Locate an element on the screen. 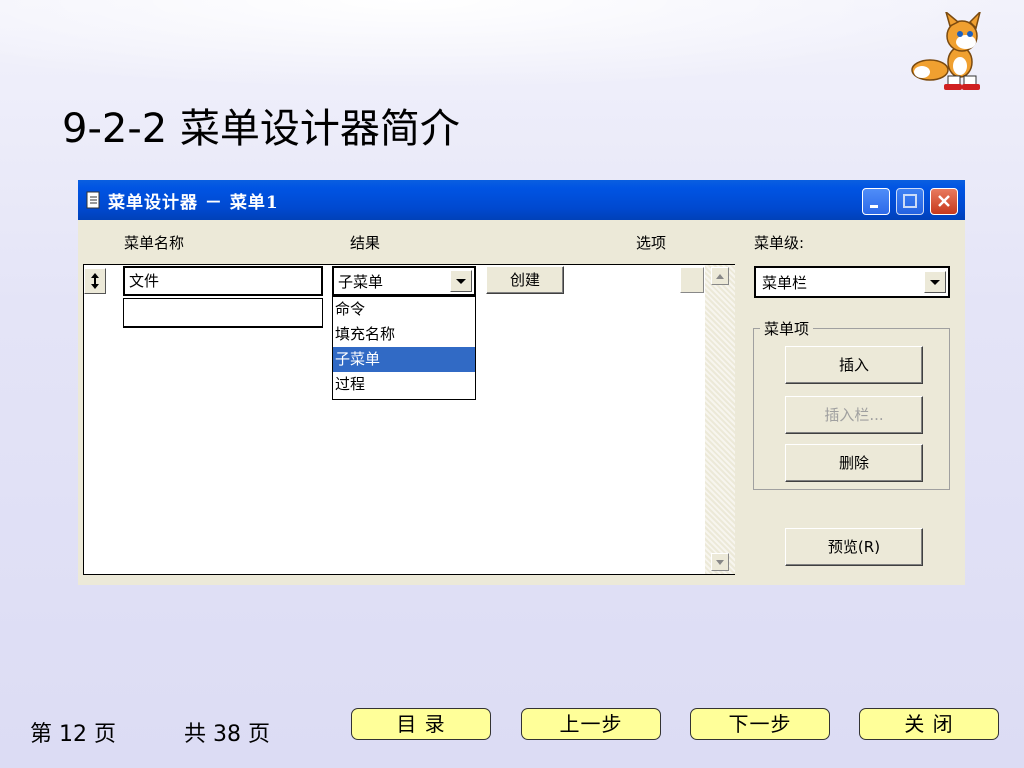  minimize-icon is located at coordinates (874, 206).